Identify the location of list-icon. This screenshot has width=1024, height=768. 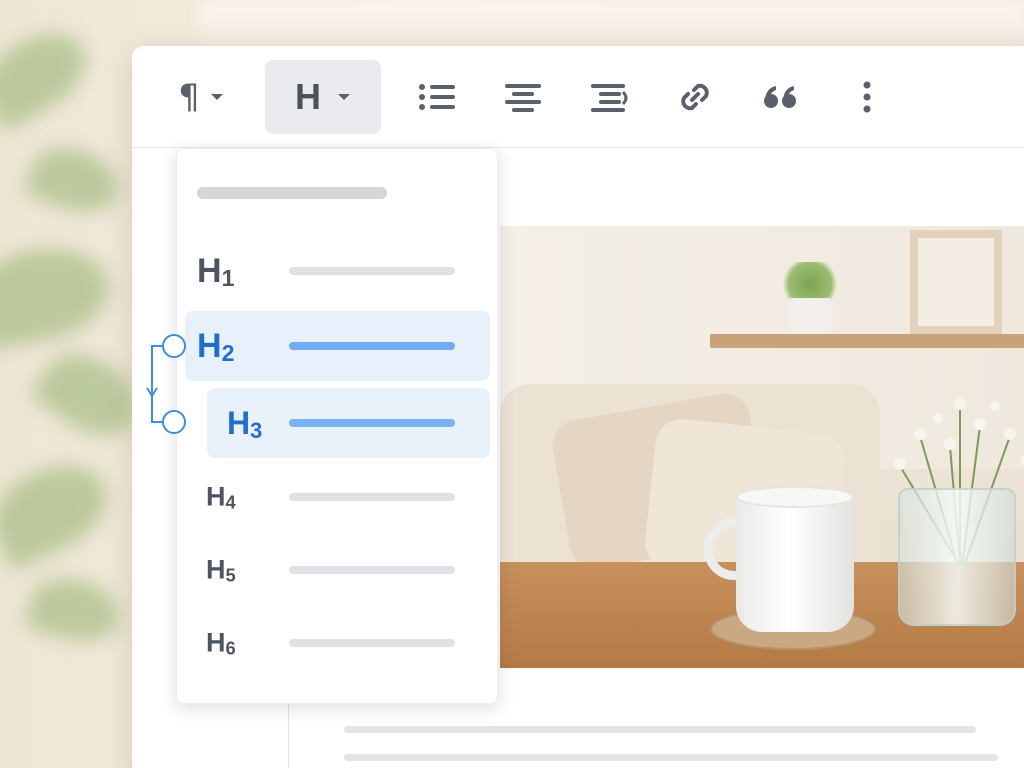
(437, 96).